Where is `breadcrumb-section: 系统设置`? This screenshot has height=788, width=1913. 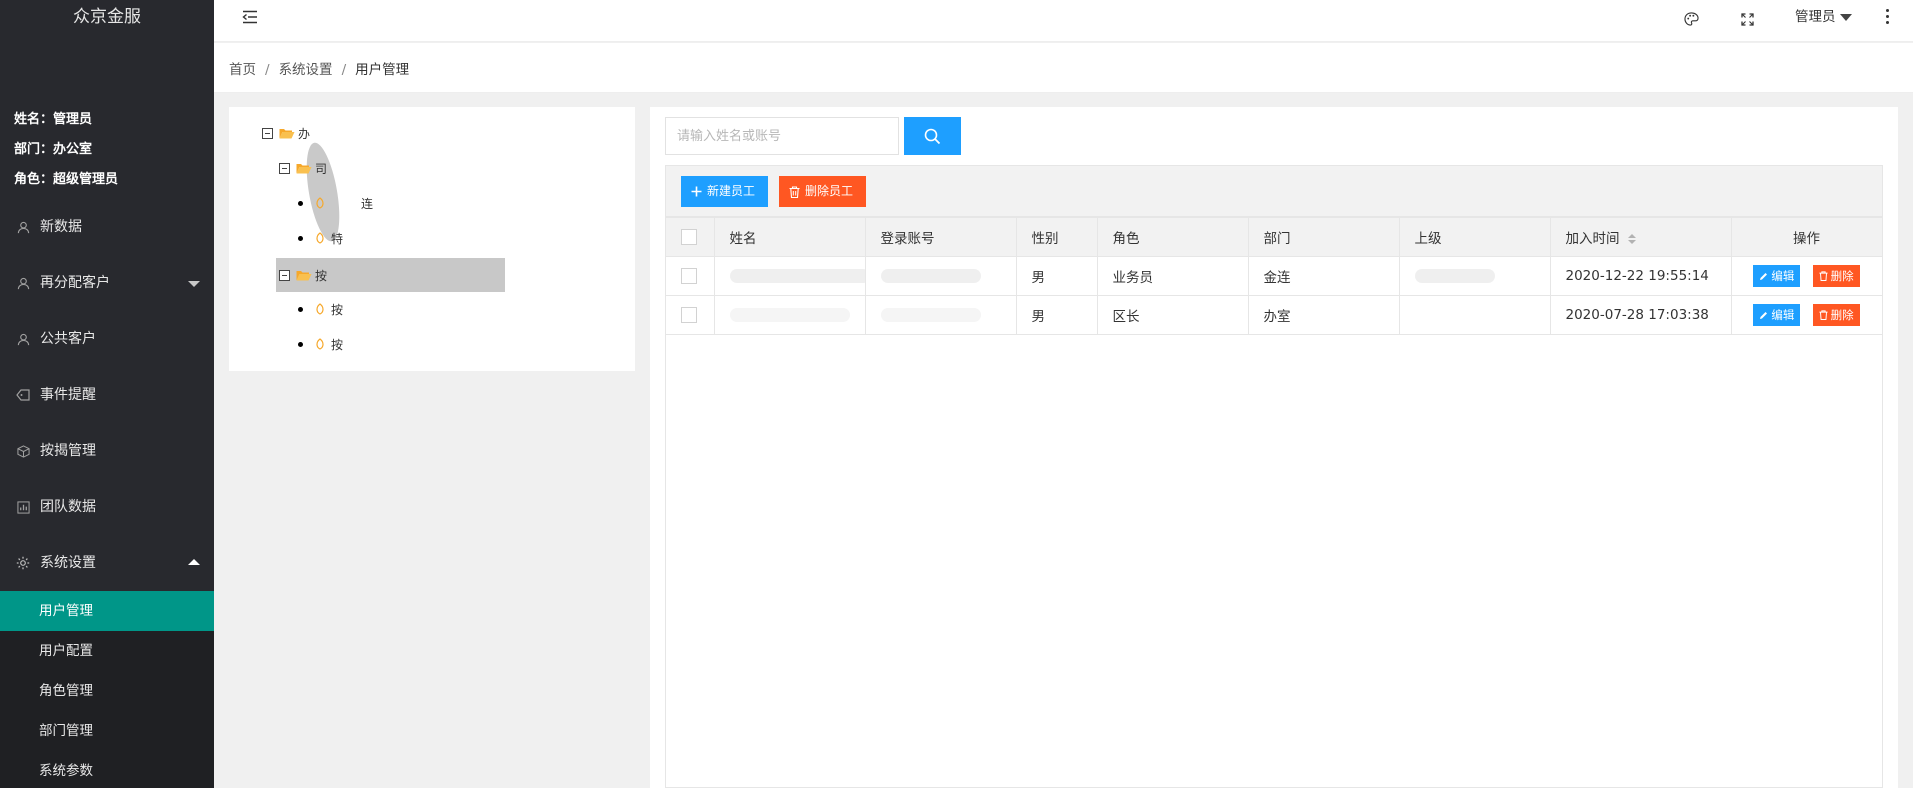
breadcrumb-section: 系统设置 is located at coordinates (306, 70).